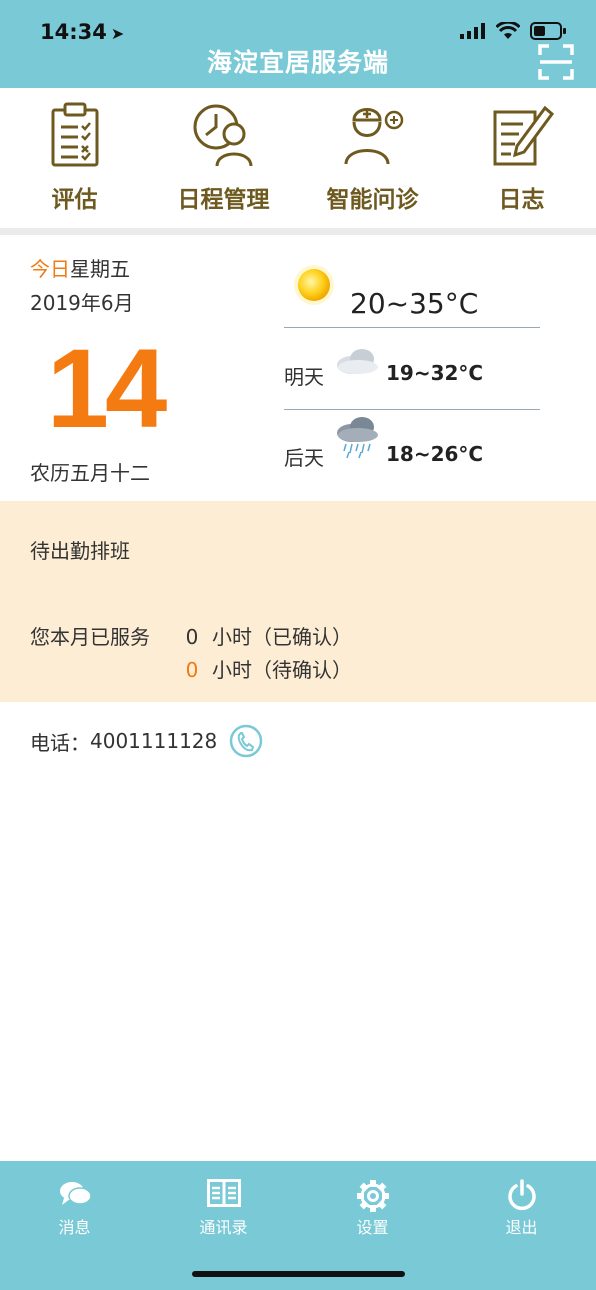  I want to click on menu-label: 日程管理, so click(223, 200).